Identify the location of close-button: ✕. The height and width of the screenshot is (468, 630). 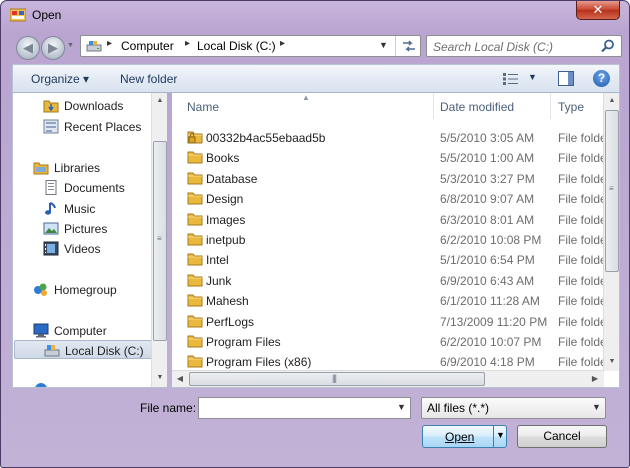
(598, 10).